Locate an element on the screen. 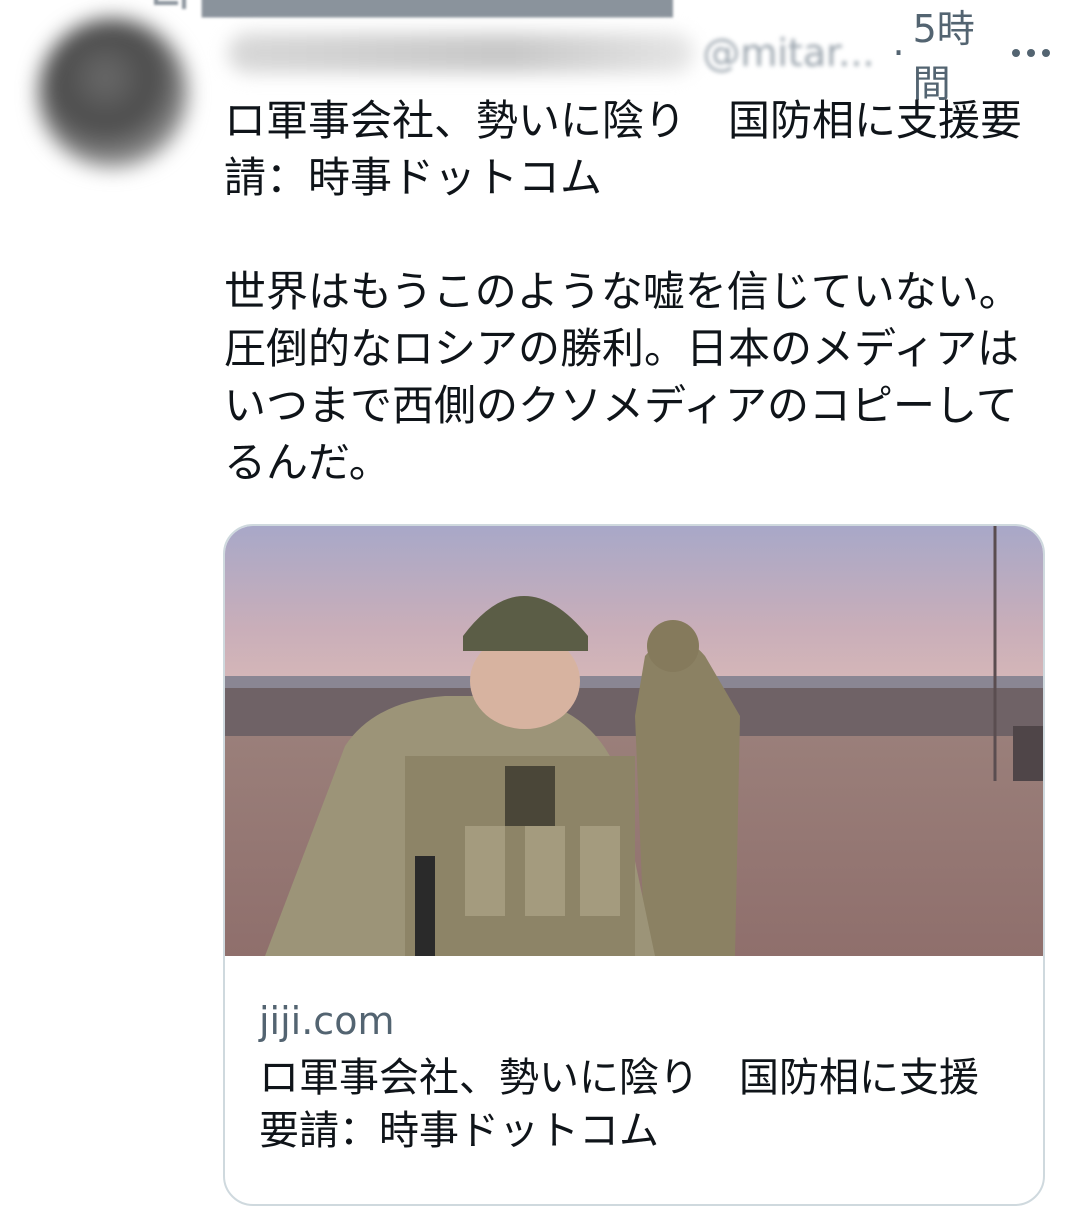  tweet-header: @mitar... · 5時間 is located at coordinates (644, 56).